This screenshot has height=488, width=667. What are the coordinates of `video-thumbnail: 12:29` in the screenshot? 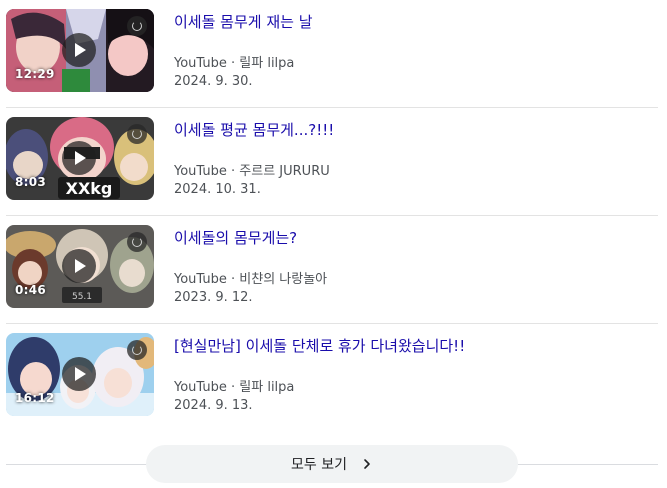 It's located at (80, 50).